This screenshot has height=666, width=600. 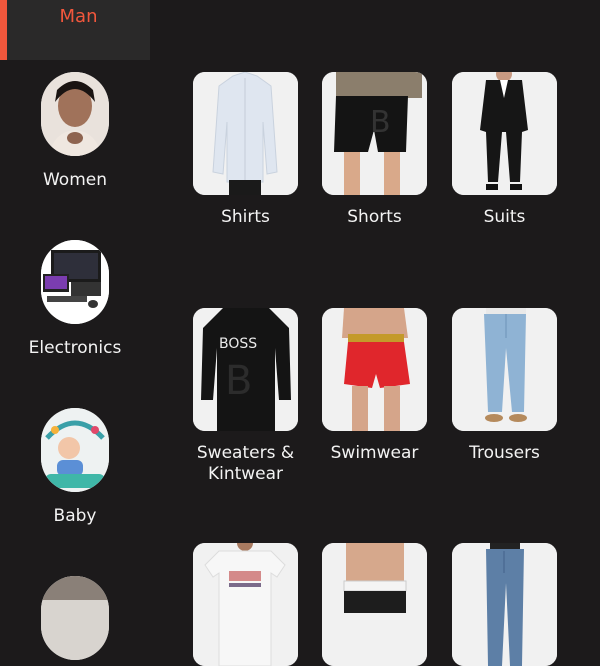 I want to click on category-card-sweaters: BOSS B Sweaters & Kintwear, so click(x=245, y=396).